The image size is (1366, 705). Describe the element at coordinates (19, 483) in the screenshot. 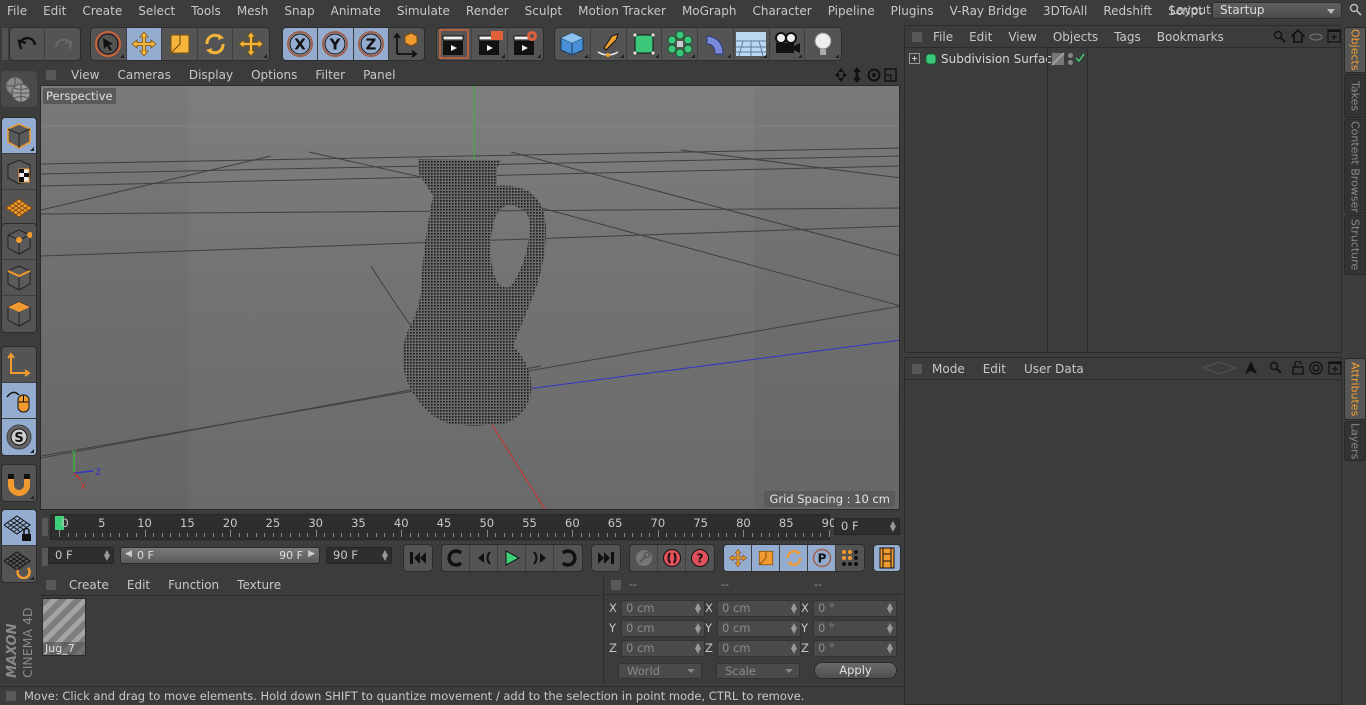

I see `snap-button` at that location.